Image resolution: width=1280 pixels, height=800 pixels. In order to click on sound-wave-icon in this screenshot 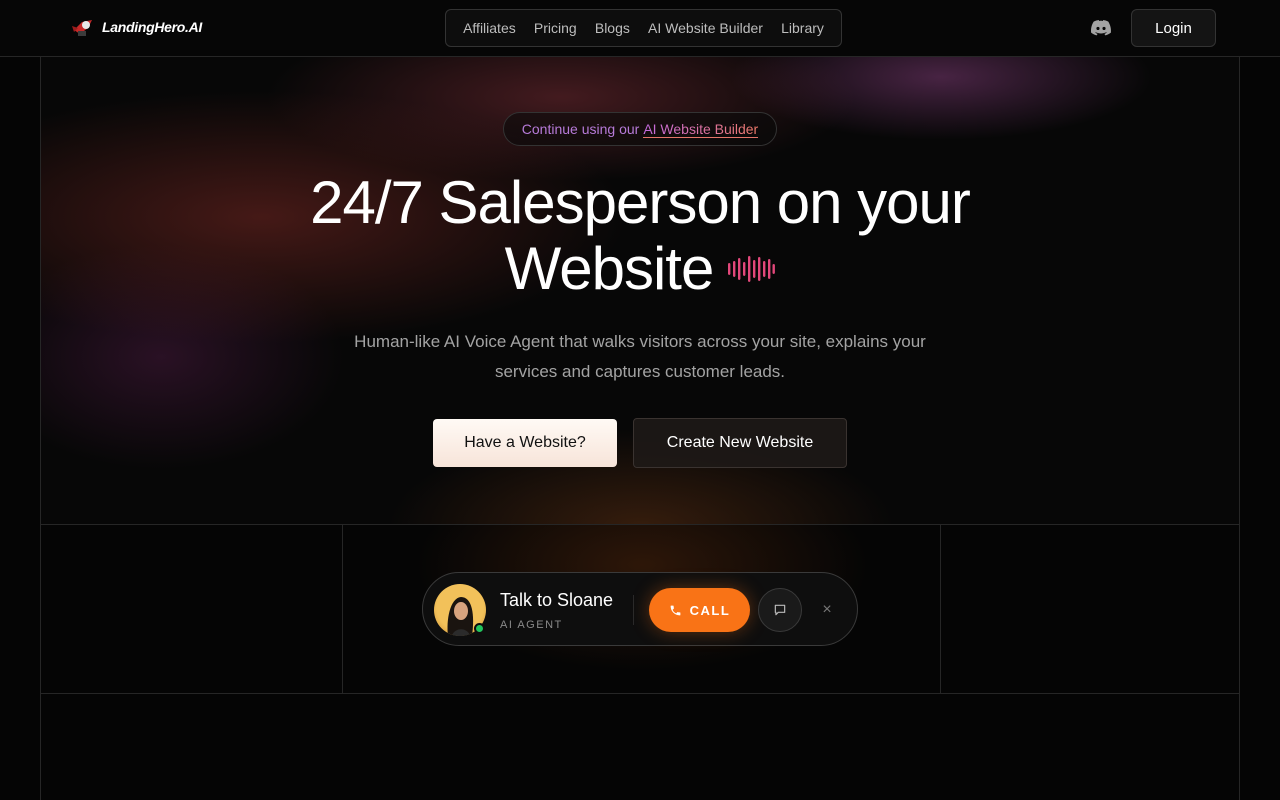, I will do `click(752, 269)`.